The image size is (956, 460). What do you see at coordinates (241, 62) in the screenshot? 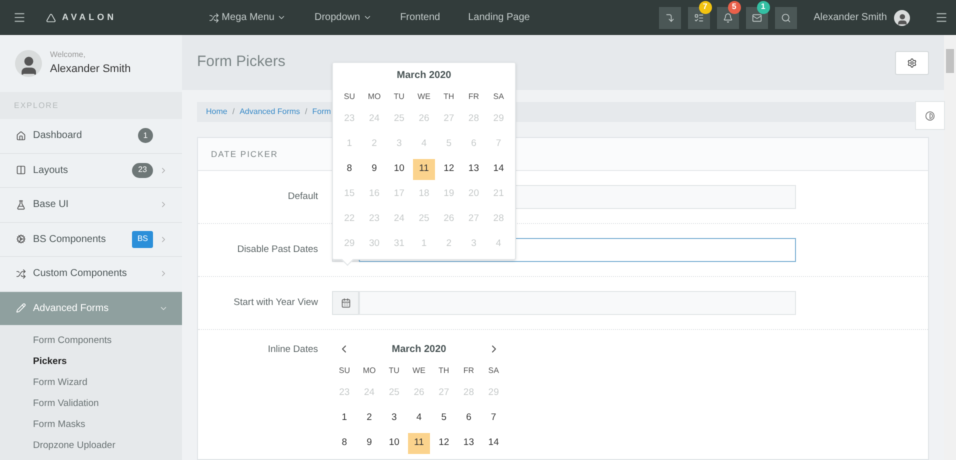
I see `page-title: Form Pickers` at bounding box center [241, 62].